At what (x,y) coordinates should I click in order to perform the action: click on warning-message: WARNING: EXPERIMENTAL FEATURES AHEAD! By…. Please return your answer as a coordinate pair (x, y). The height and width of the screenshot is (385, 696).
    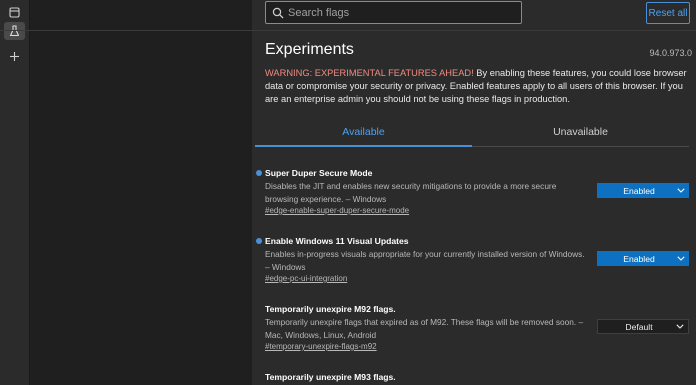
    Looking at the image, I should click on (479, 86).